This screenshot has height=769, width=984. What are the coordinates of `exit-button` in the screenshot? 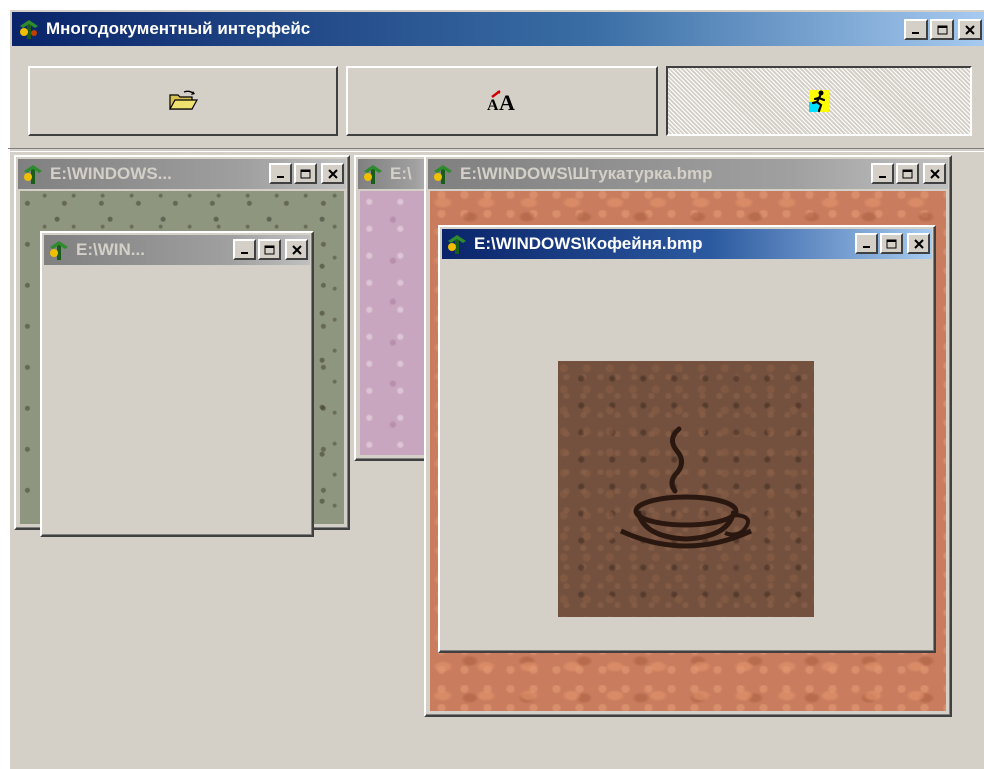 It's located at (819, 101).